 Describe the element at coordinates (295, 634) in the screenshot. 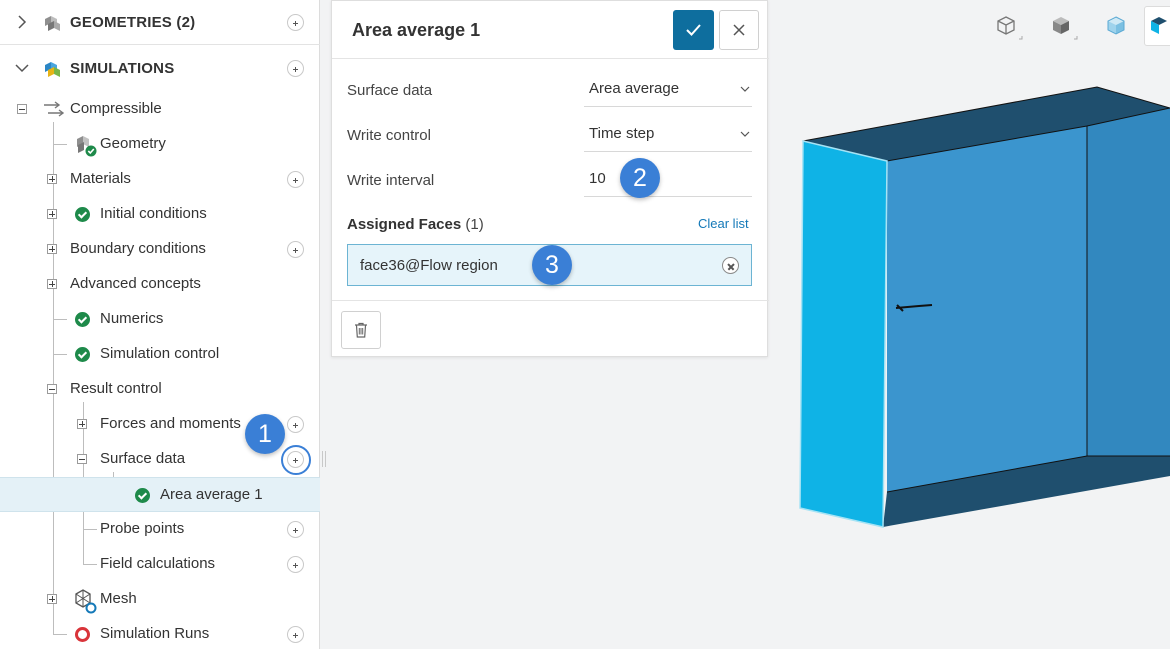

I see `add-simulation-run-button` at that location.